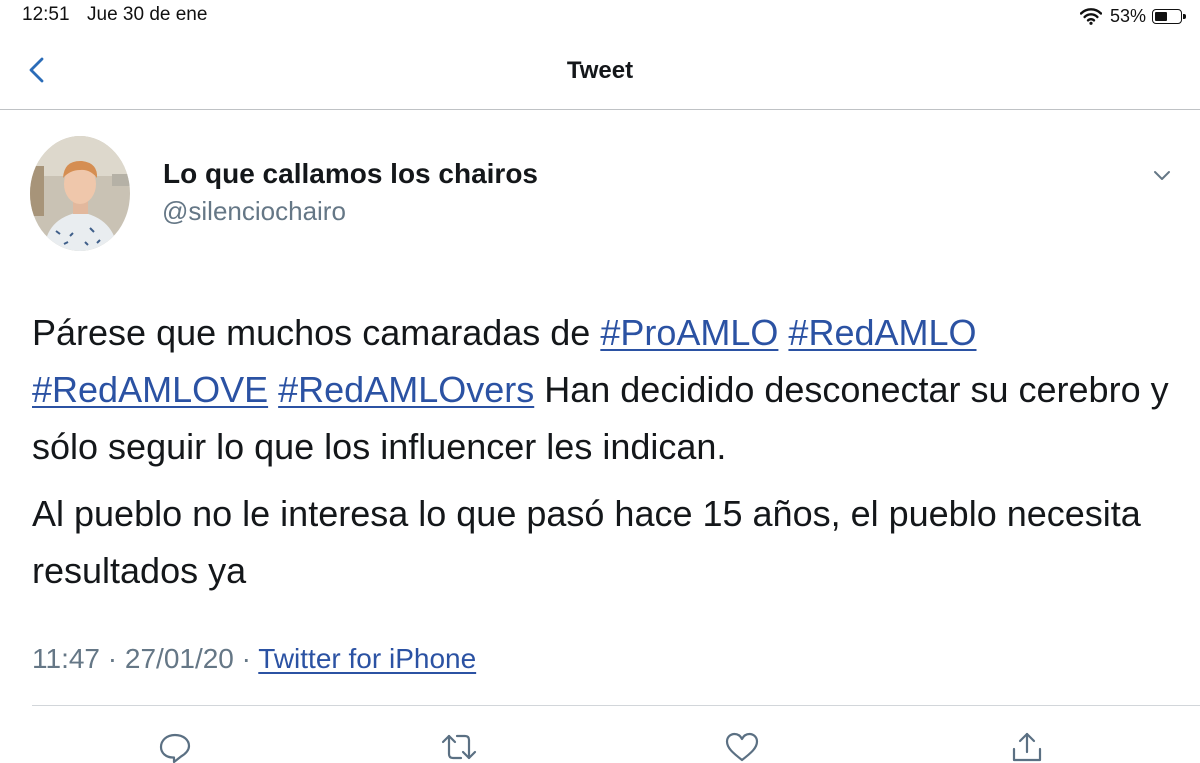 This screenshot has width=1200, height=763. I want to click on share-icon, so click(1027, 747).